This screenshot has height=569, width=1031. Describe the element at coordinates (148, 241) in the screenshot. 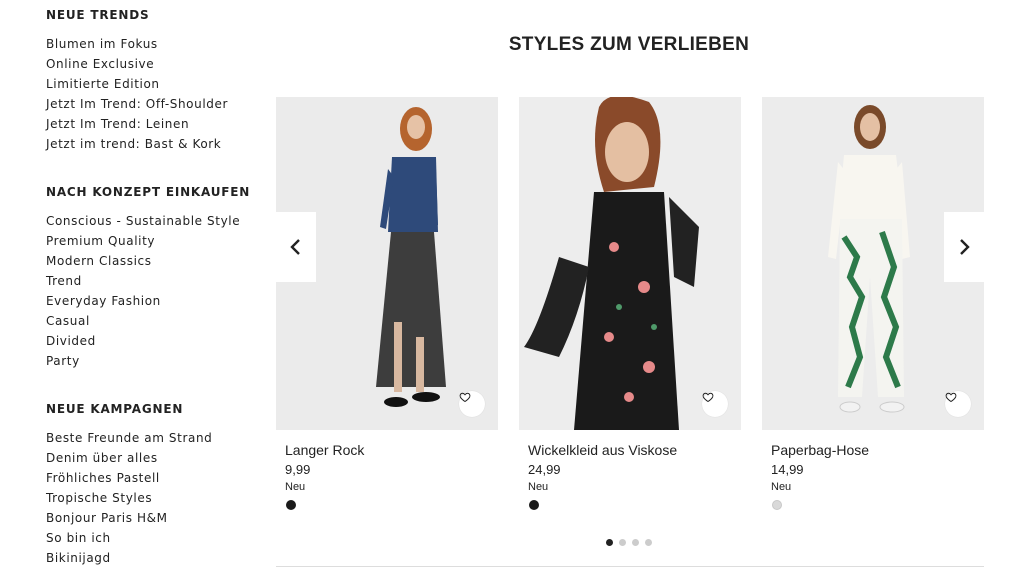

I see `nav-link: Premium Quality` at that location.